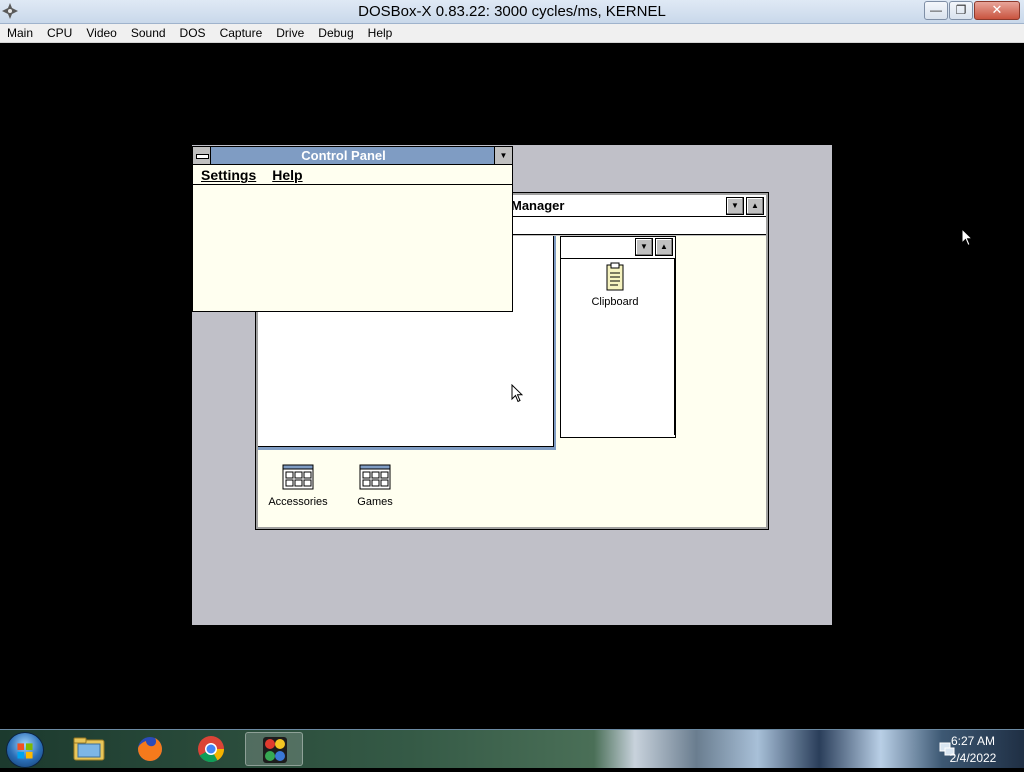 Image resolution: width=1024 pixels, height=772 pixels. What do you see at coordinates (618, 248) in the screenshot?
I see `sub-group-titlebar: ▼ ▲` at bounding box center [618, 248].